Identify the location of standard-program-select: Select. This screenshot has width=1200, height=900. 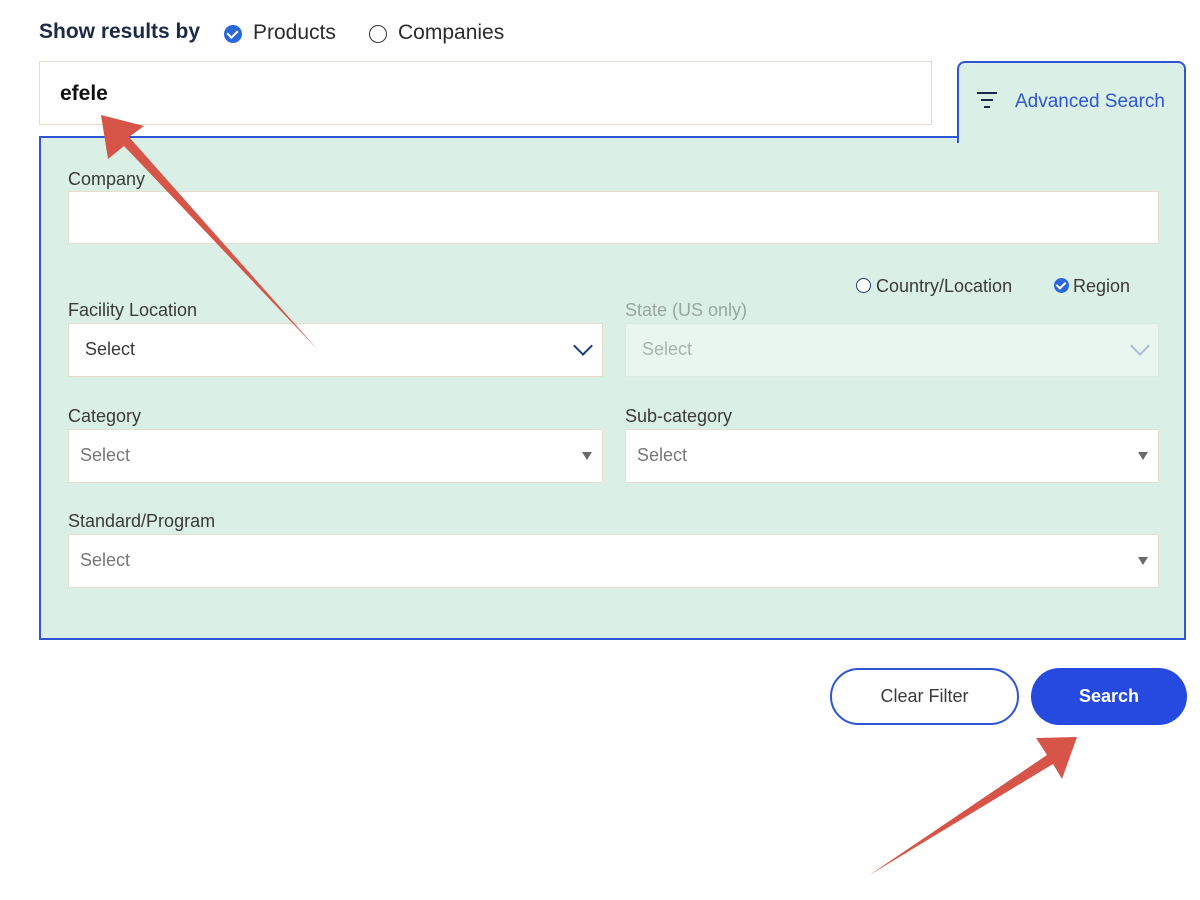
(613, 561).